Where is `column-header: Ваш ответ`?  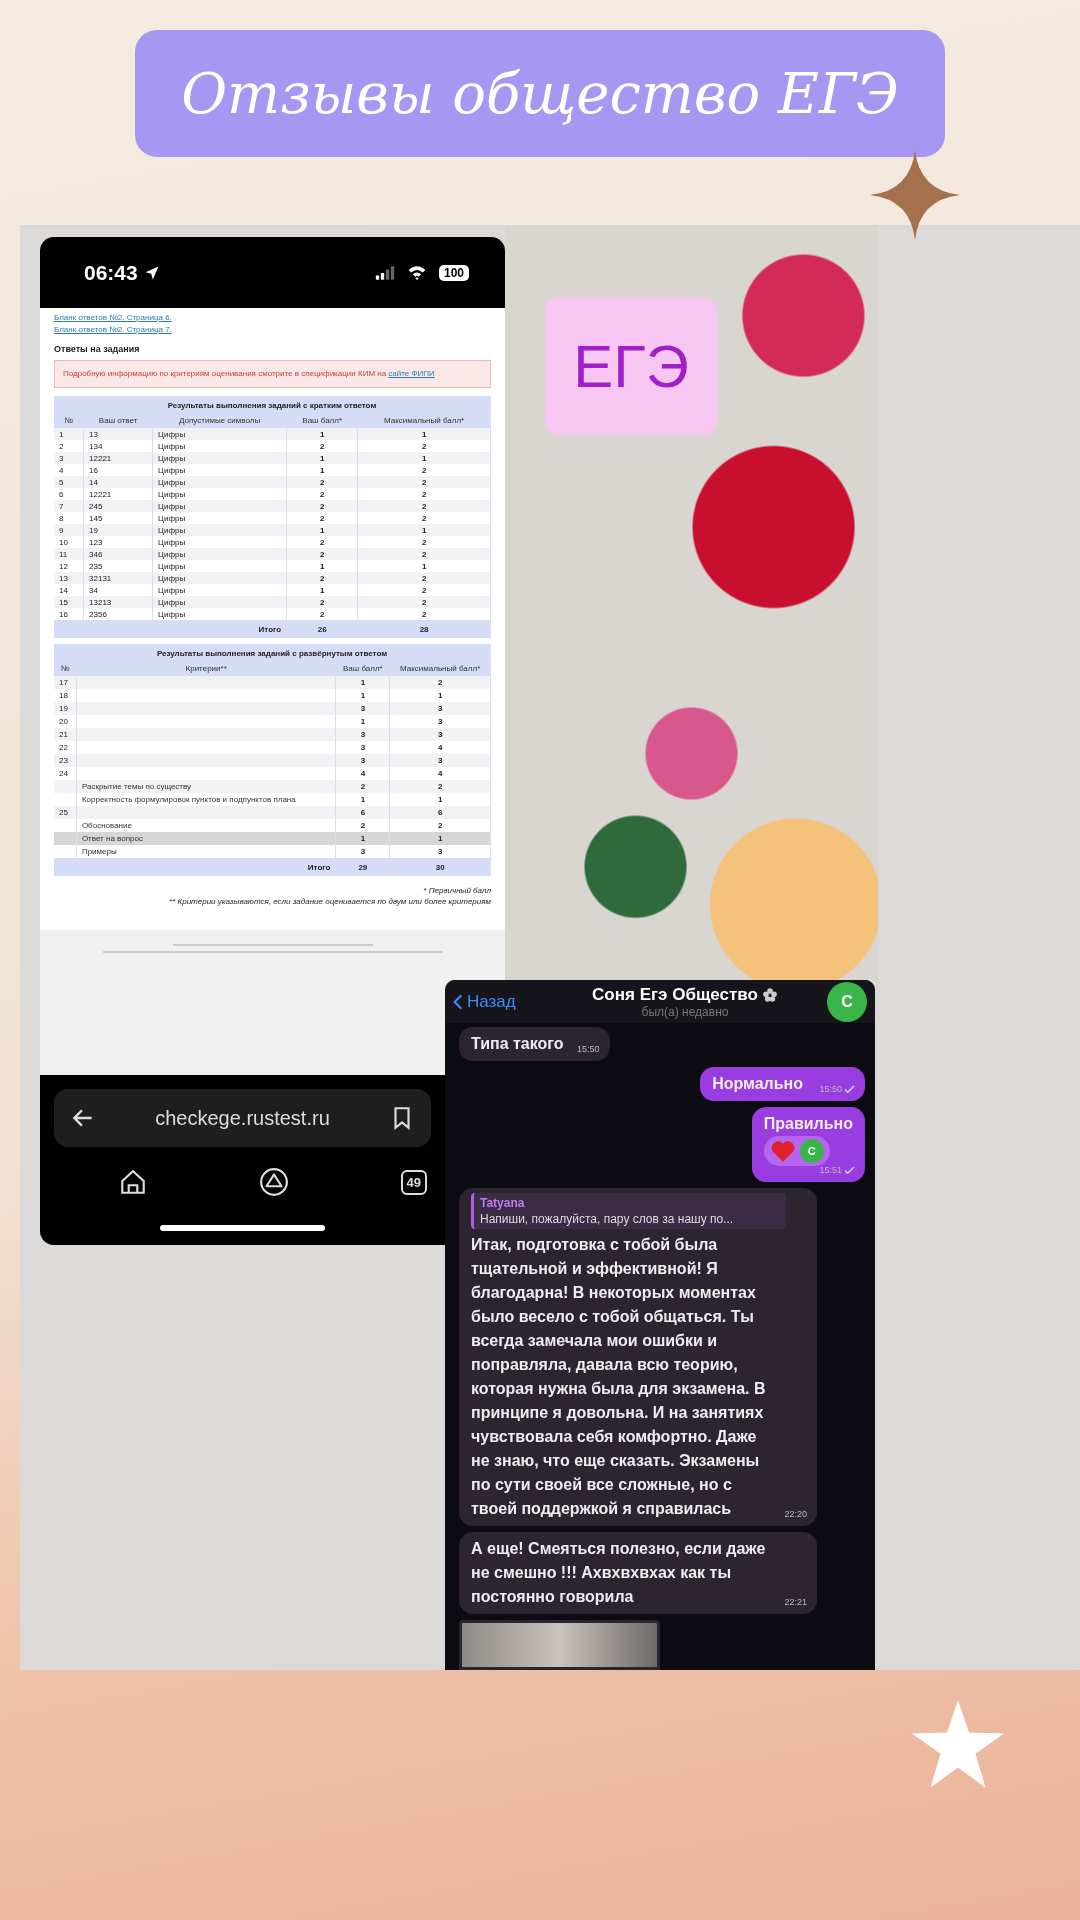 column-header: Ваш ответ is located at coordinates (118, 421).